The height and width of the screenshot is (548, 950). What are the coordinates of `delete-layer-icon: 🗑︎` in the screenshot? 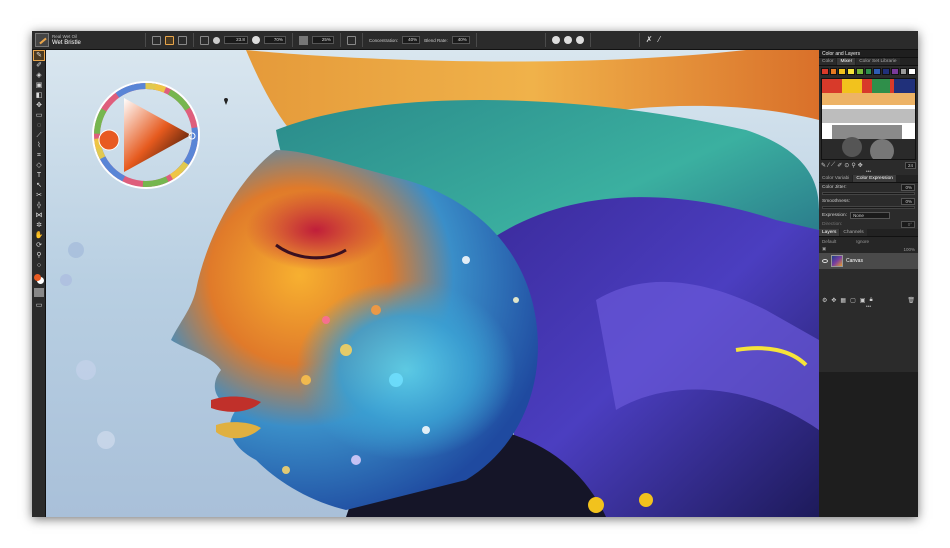 It's located at (911, 300).